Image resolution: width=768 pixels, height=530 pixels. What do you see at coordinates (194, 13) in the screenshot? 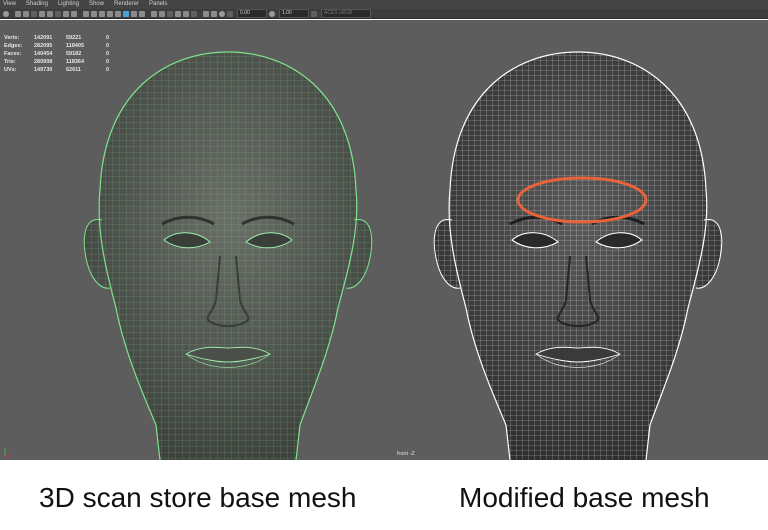
I see `depth-of-field-icon` at bounding box center [194, 13].